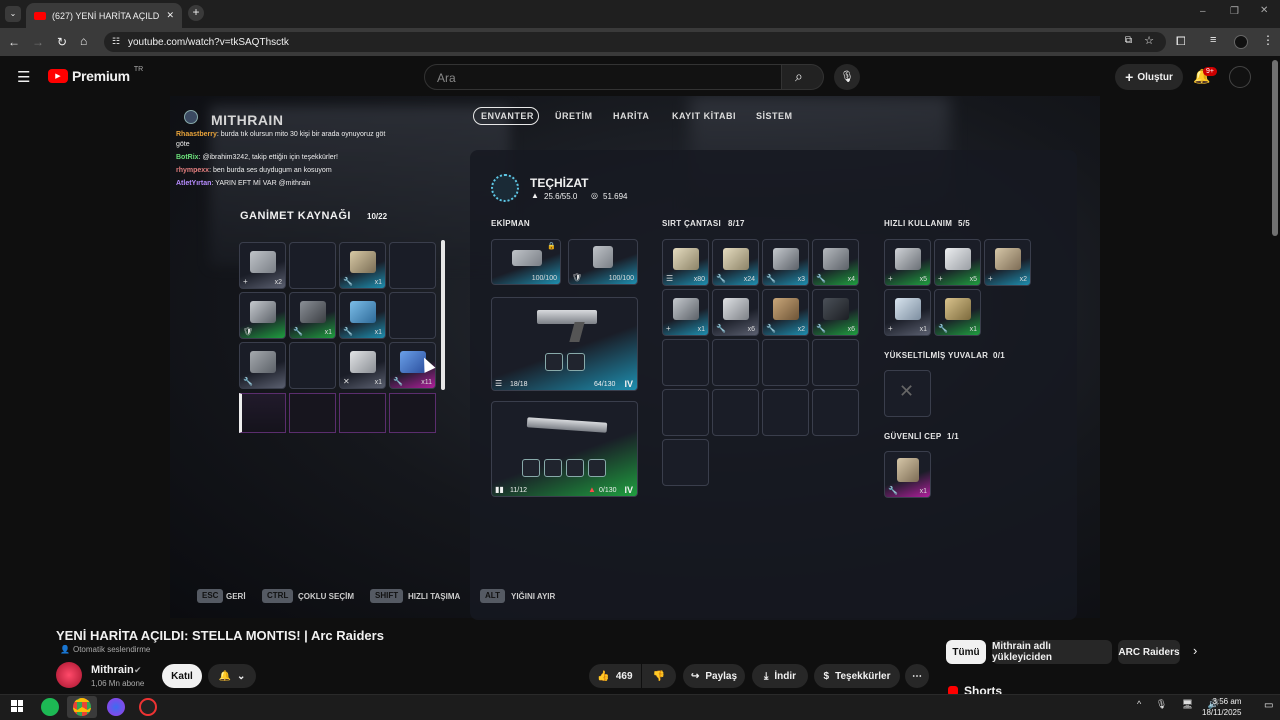 The image size is (1280, 720). I want to click on subscribed-button: 🔔 ⌄, so click(232, 676).